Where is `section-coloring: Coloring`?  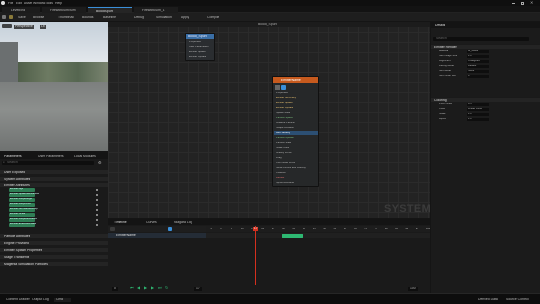 section-coloring: Coloring is located at coordinates (485, 99).